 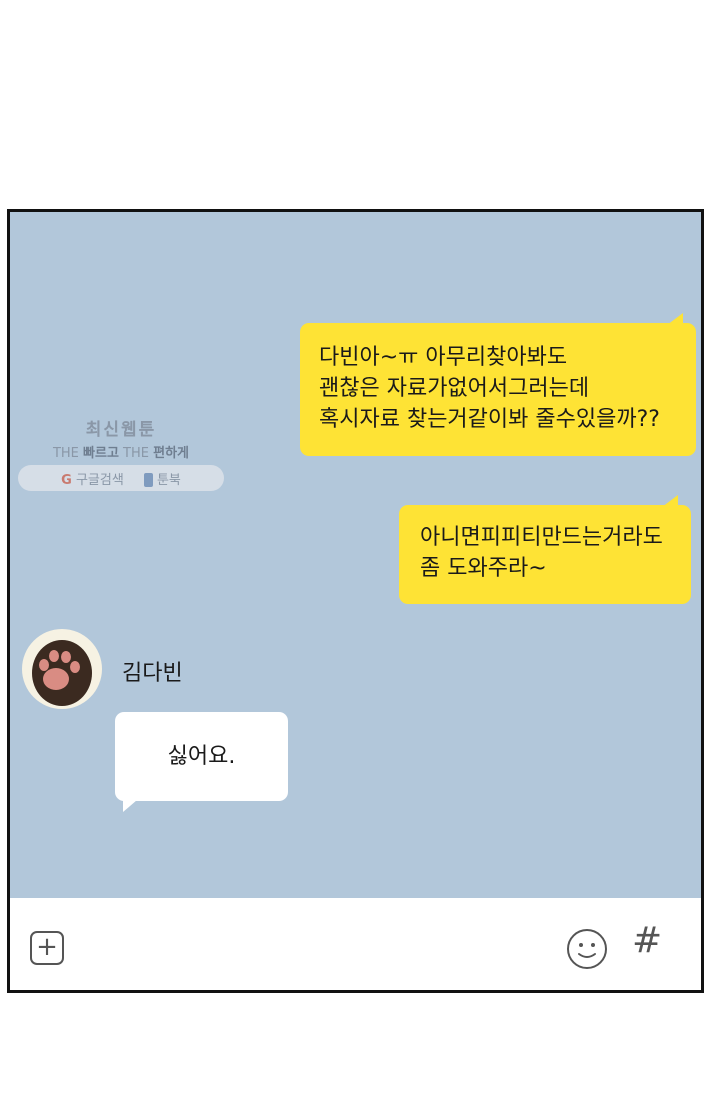 I want to click on google-icon: G, so click(x=66, y=480).